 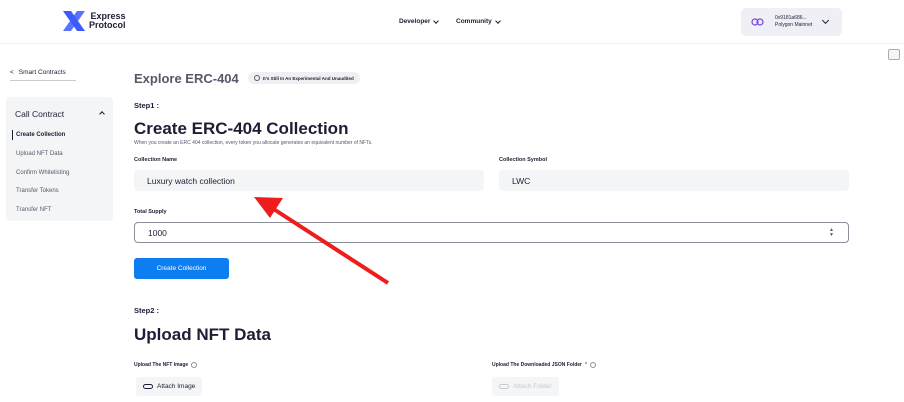 What do you see at coordinates (268, 207) in the screenshot?
I see `annotation-arrow-head` at bounding box center [268, 207].